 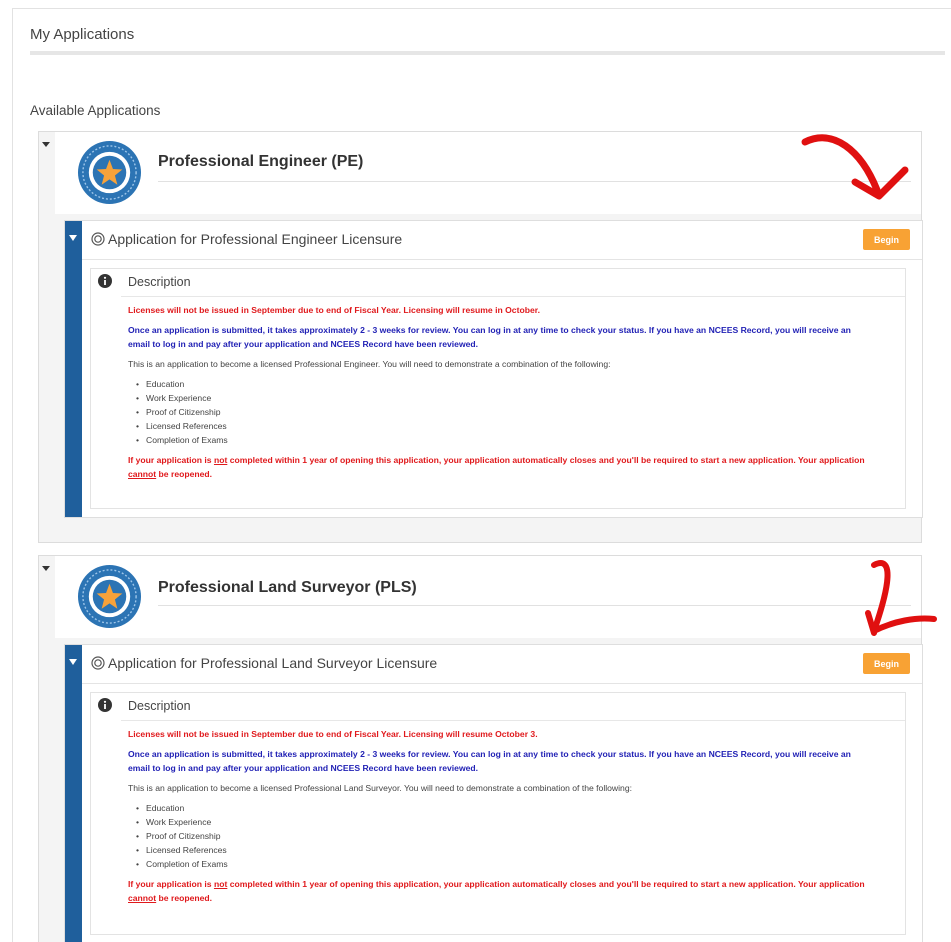 What do you see at coordinates (488, 597) in the screenshot?
I see `application-header: Professional Land Surveyor (PLS)` at bounding box center [488, 597].